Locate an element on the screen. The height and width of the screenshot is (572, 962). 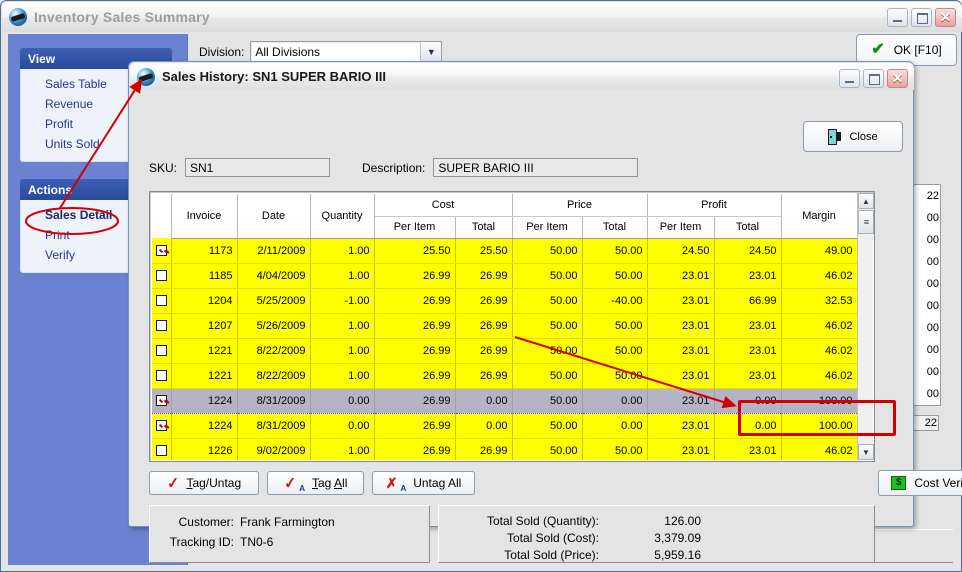
untag-all-button: ✗ A Untag All is located at coordinates (423, 483).